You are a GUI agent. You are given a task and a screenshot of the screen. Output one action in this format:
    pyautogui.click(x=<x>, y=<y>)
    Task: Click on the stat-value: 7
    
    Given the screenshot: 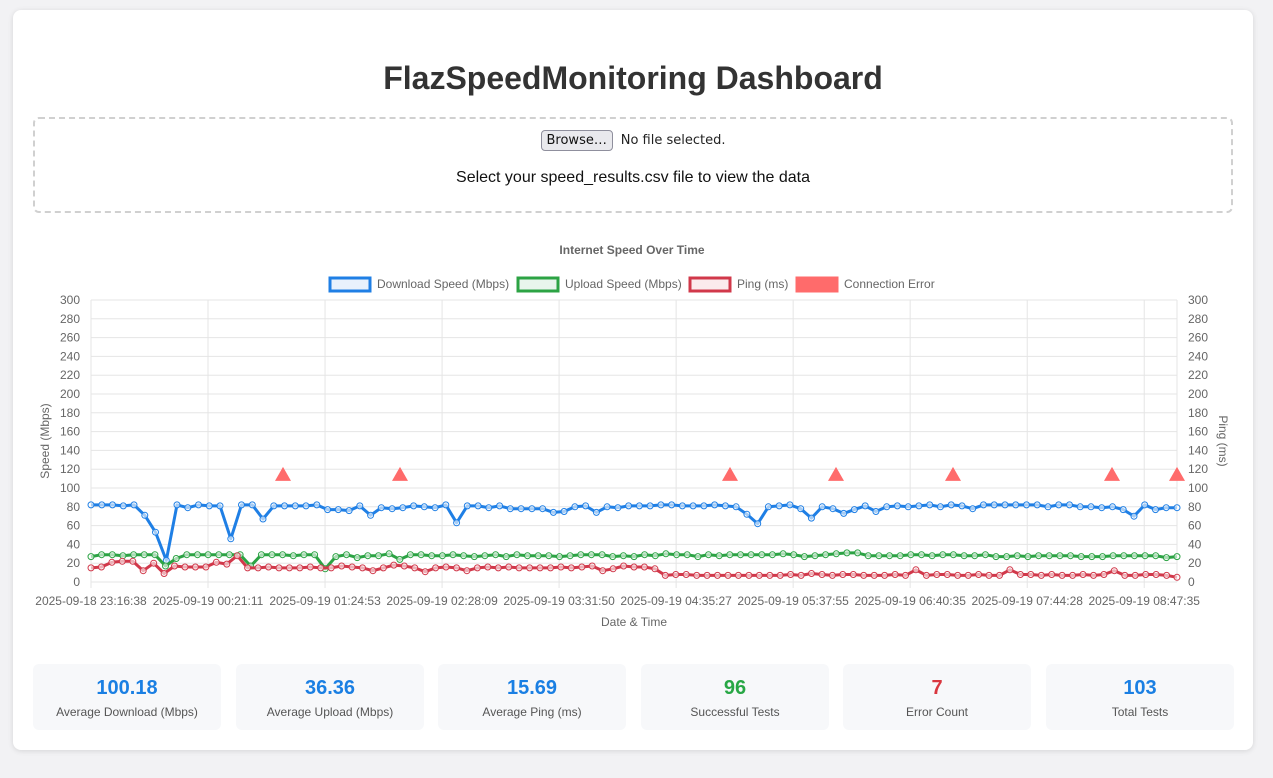 What is the action you would take?
    pyautogui.click(x=937, y=688)
    